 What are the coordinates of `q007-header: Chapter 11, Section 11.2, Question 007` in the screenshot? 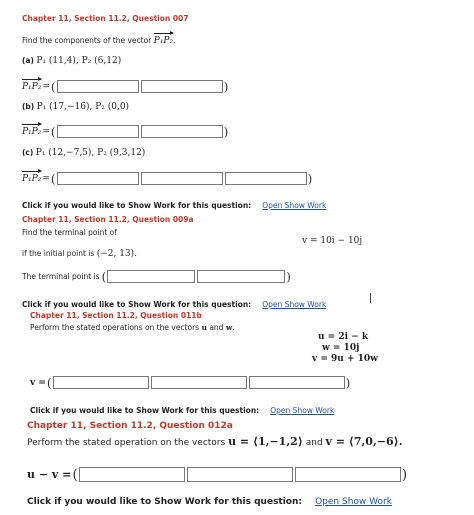 It's located at (105, 18).